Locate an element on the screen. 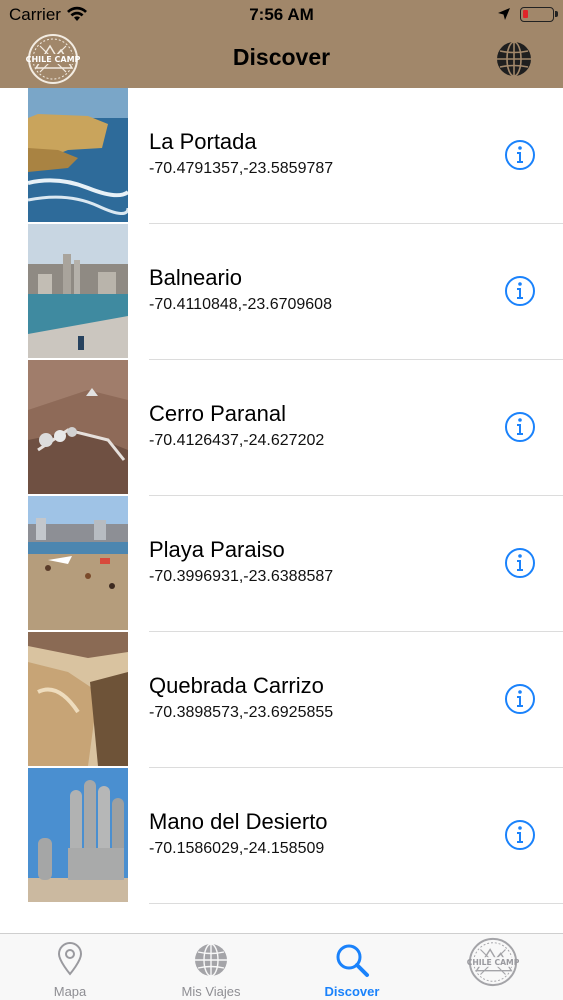 This screenshot has height=1000, width=563. tab-discover: Discover is located at coordinates (352, 967).